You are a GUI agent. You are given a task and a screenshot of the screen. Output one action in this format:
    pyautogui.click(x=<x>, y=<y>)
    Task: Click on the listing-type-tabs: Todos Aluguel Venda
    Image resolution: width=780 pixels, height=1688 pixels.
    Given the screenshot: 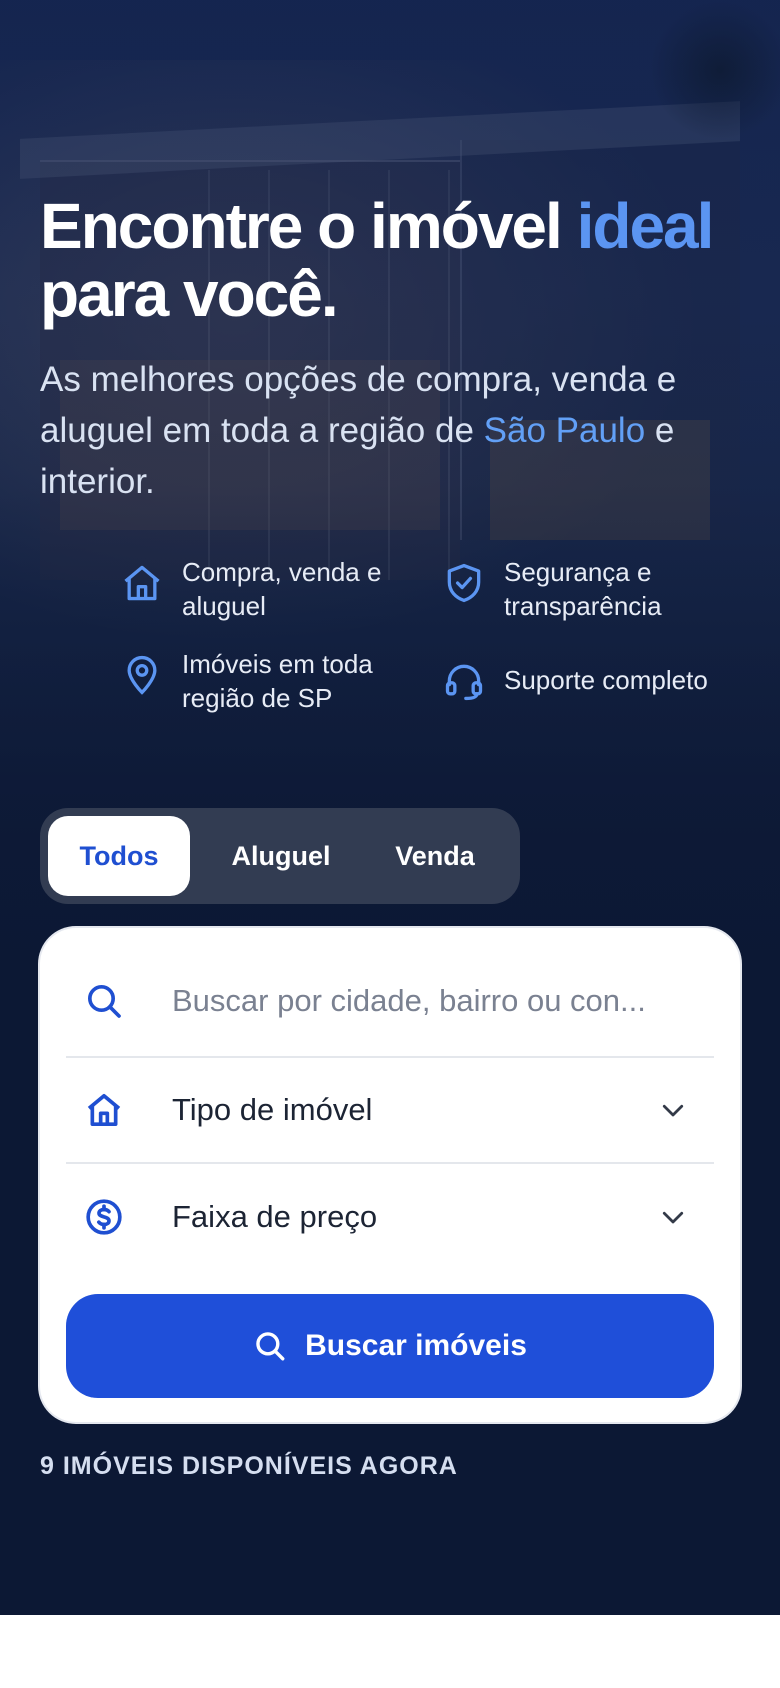 What is the action you would take?
    pyautogui.click(x=280, y=856)
    